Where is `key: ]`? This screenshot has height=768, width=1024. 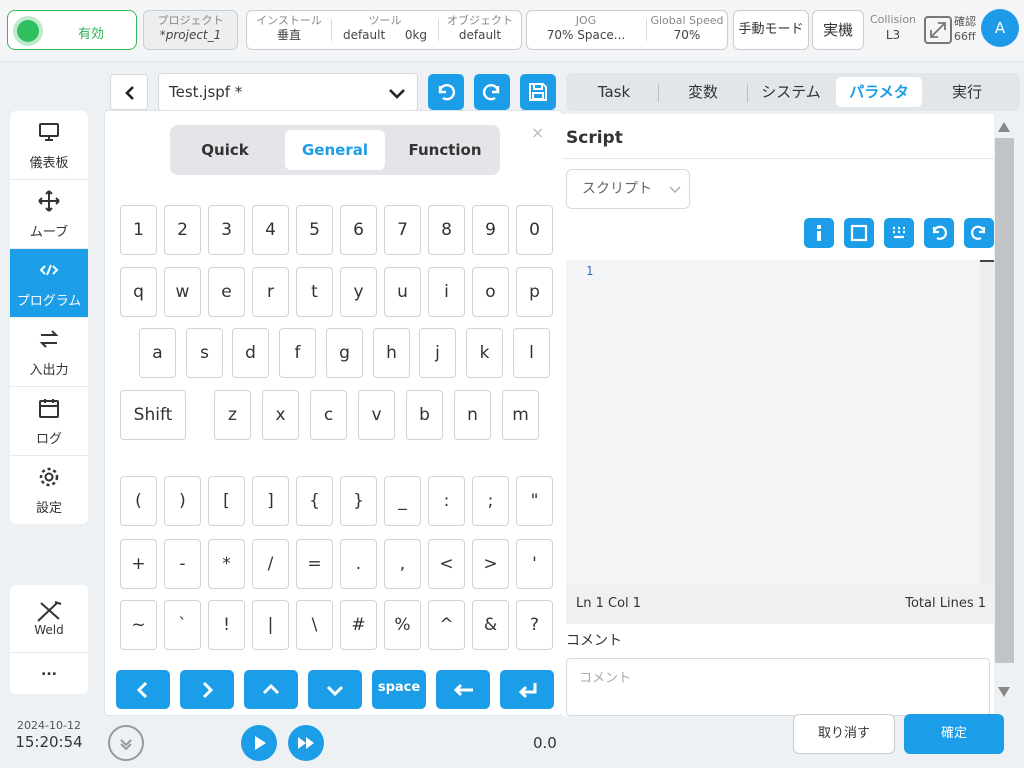 key: ] is located at coordinates (270, 501).